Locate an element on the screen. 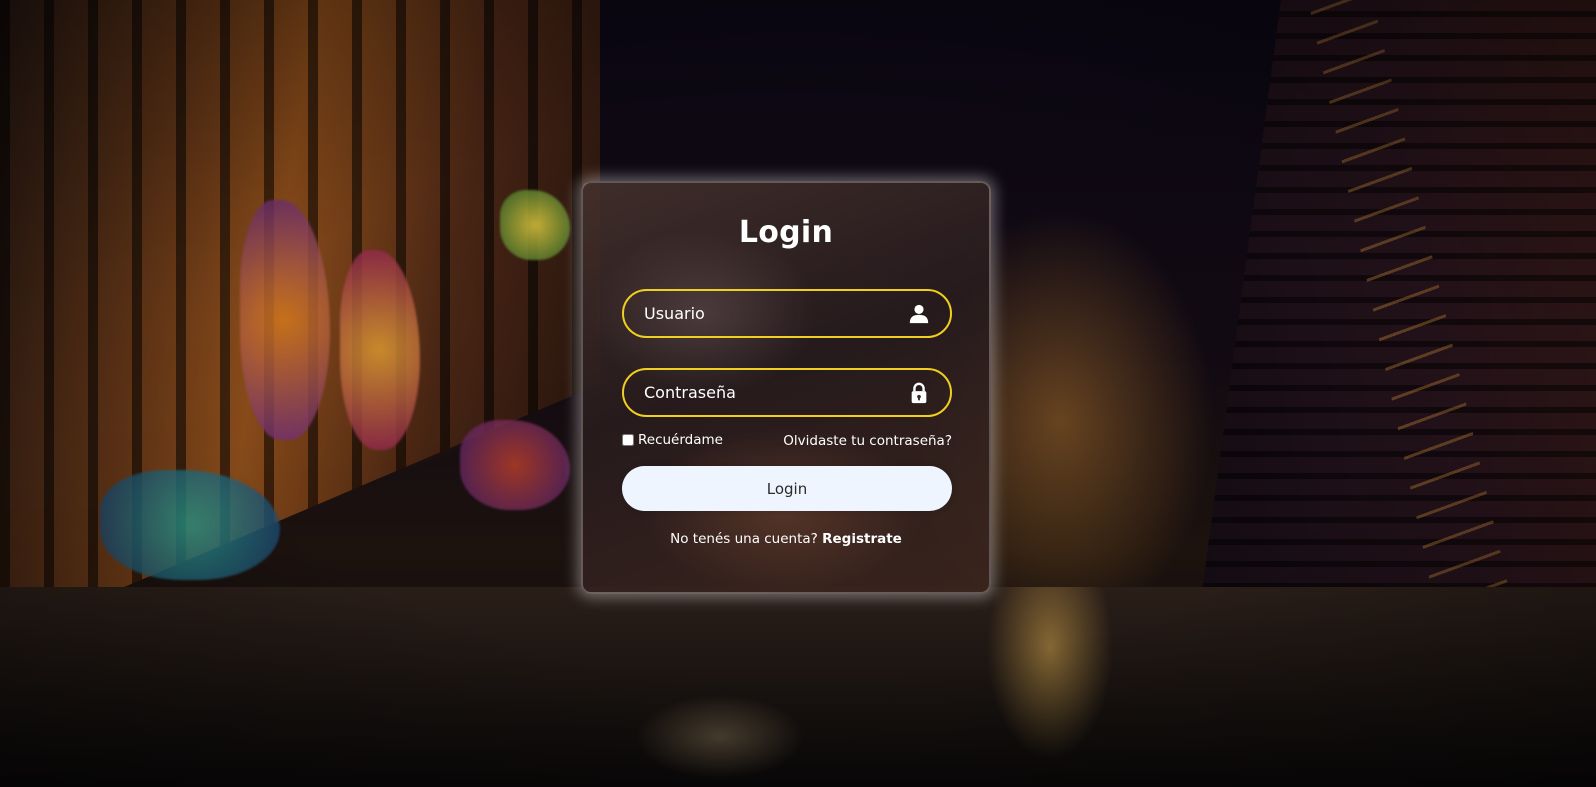 Image resolution: width=1596 pixels, height=787 pixels. remember-me-label: Recuérdame is located at coordinates (680, 440).